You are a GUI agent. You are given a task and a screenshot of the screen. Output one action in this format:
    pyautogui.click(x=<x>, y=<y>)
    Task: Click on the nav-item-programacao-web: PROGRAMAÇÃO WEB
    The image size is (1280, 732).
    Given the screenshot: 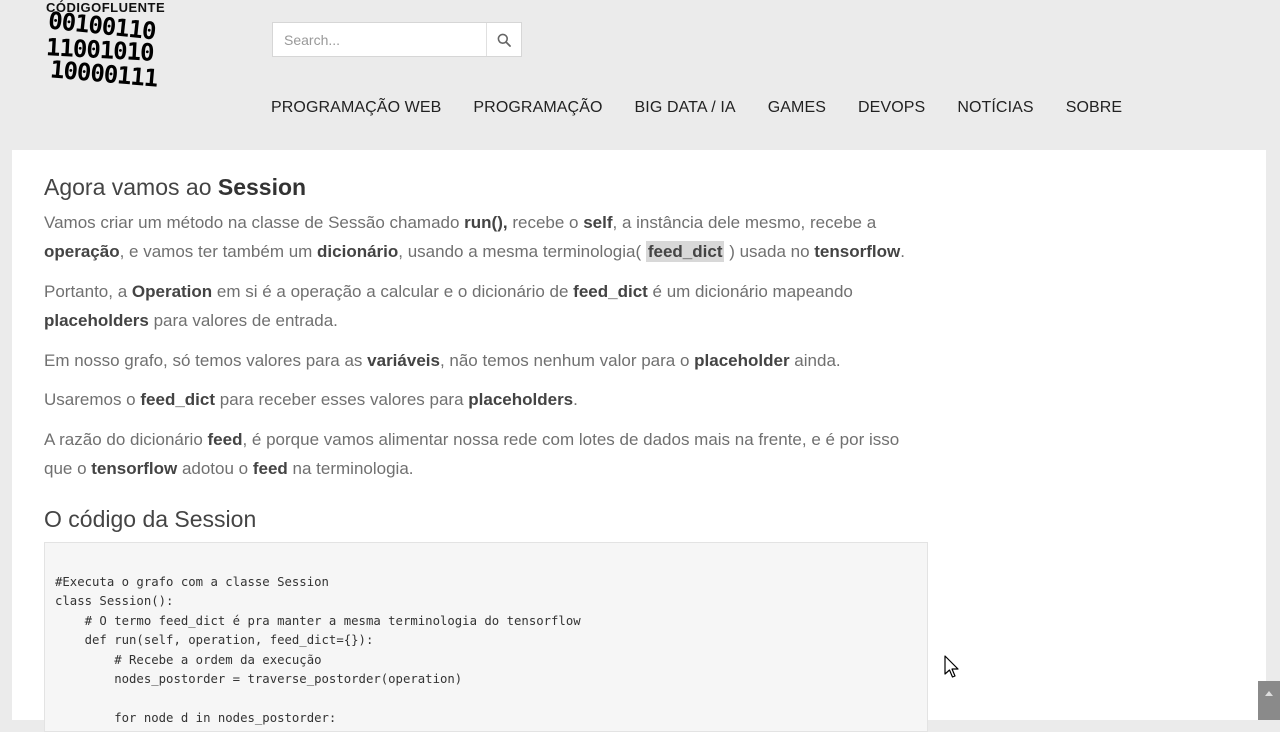 What is the action you would take?
    pyautogui.click(x=356, y=108)
    